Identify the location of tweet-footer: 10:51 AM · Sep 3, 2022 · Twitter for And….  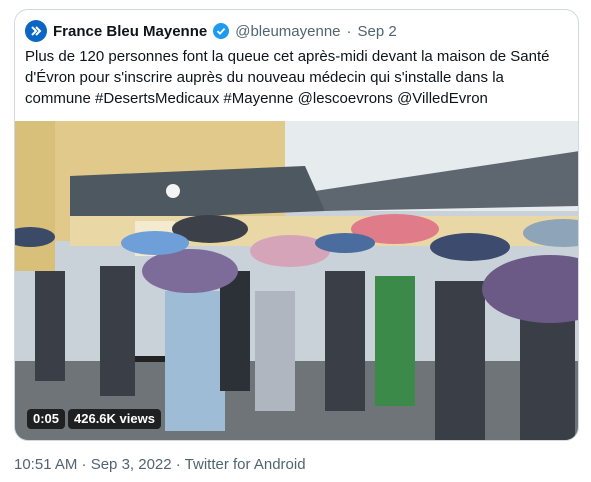
(160, 464).